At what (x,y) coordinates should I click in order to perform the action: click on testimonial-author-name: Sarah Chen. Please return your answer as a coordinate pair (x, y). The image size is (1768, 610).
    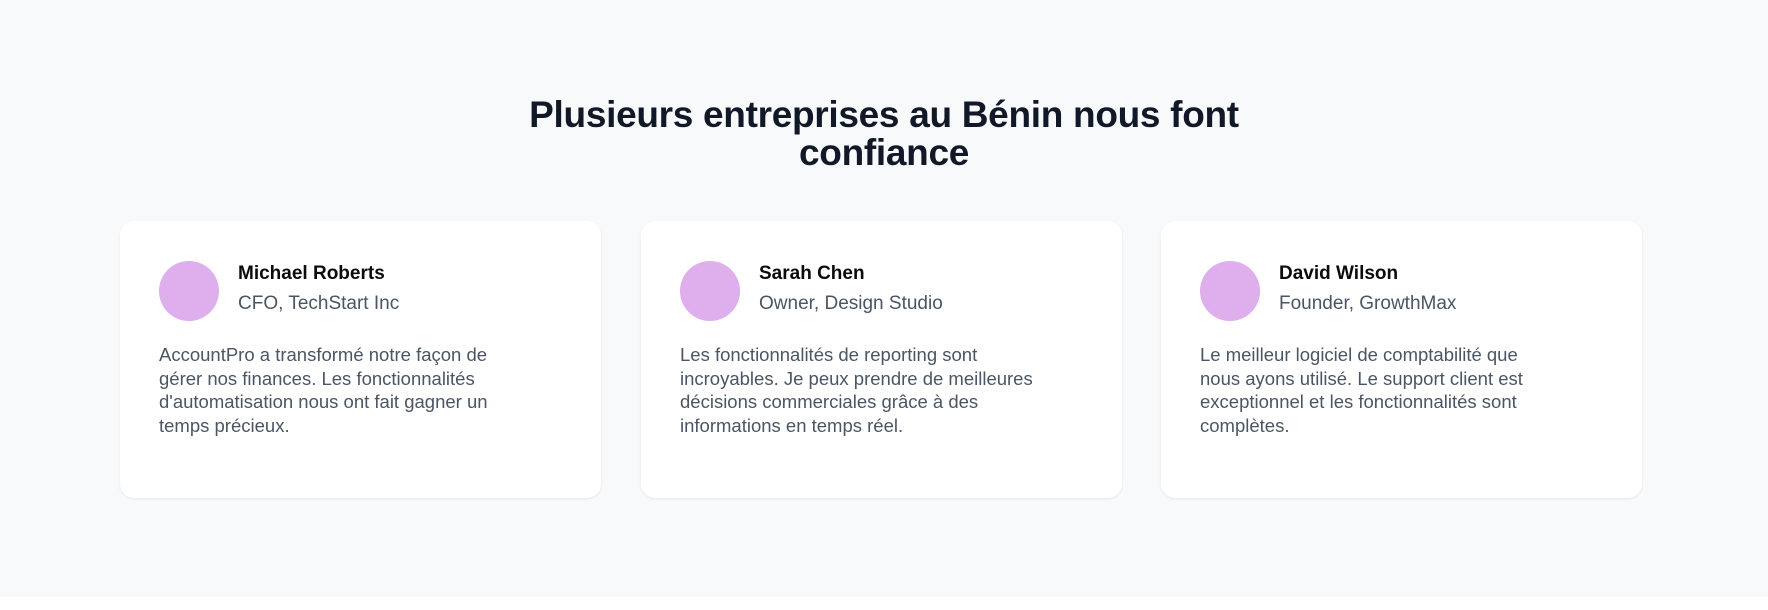
    Looking at the image, I should click on (812, 273).